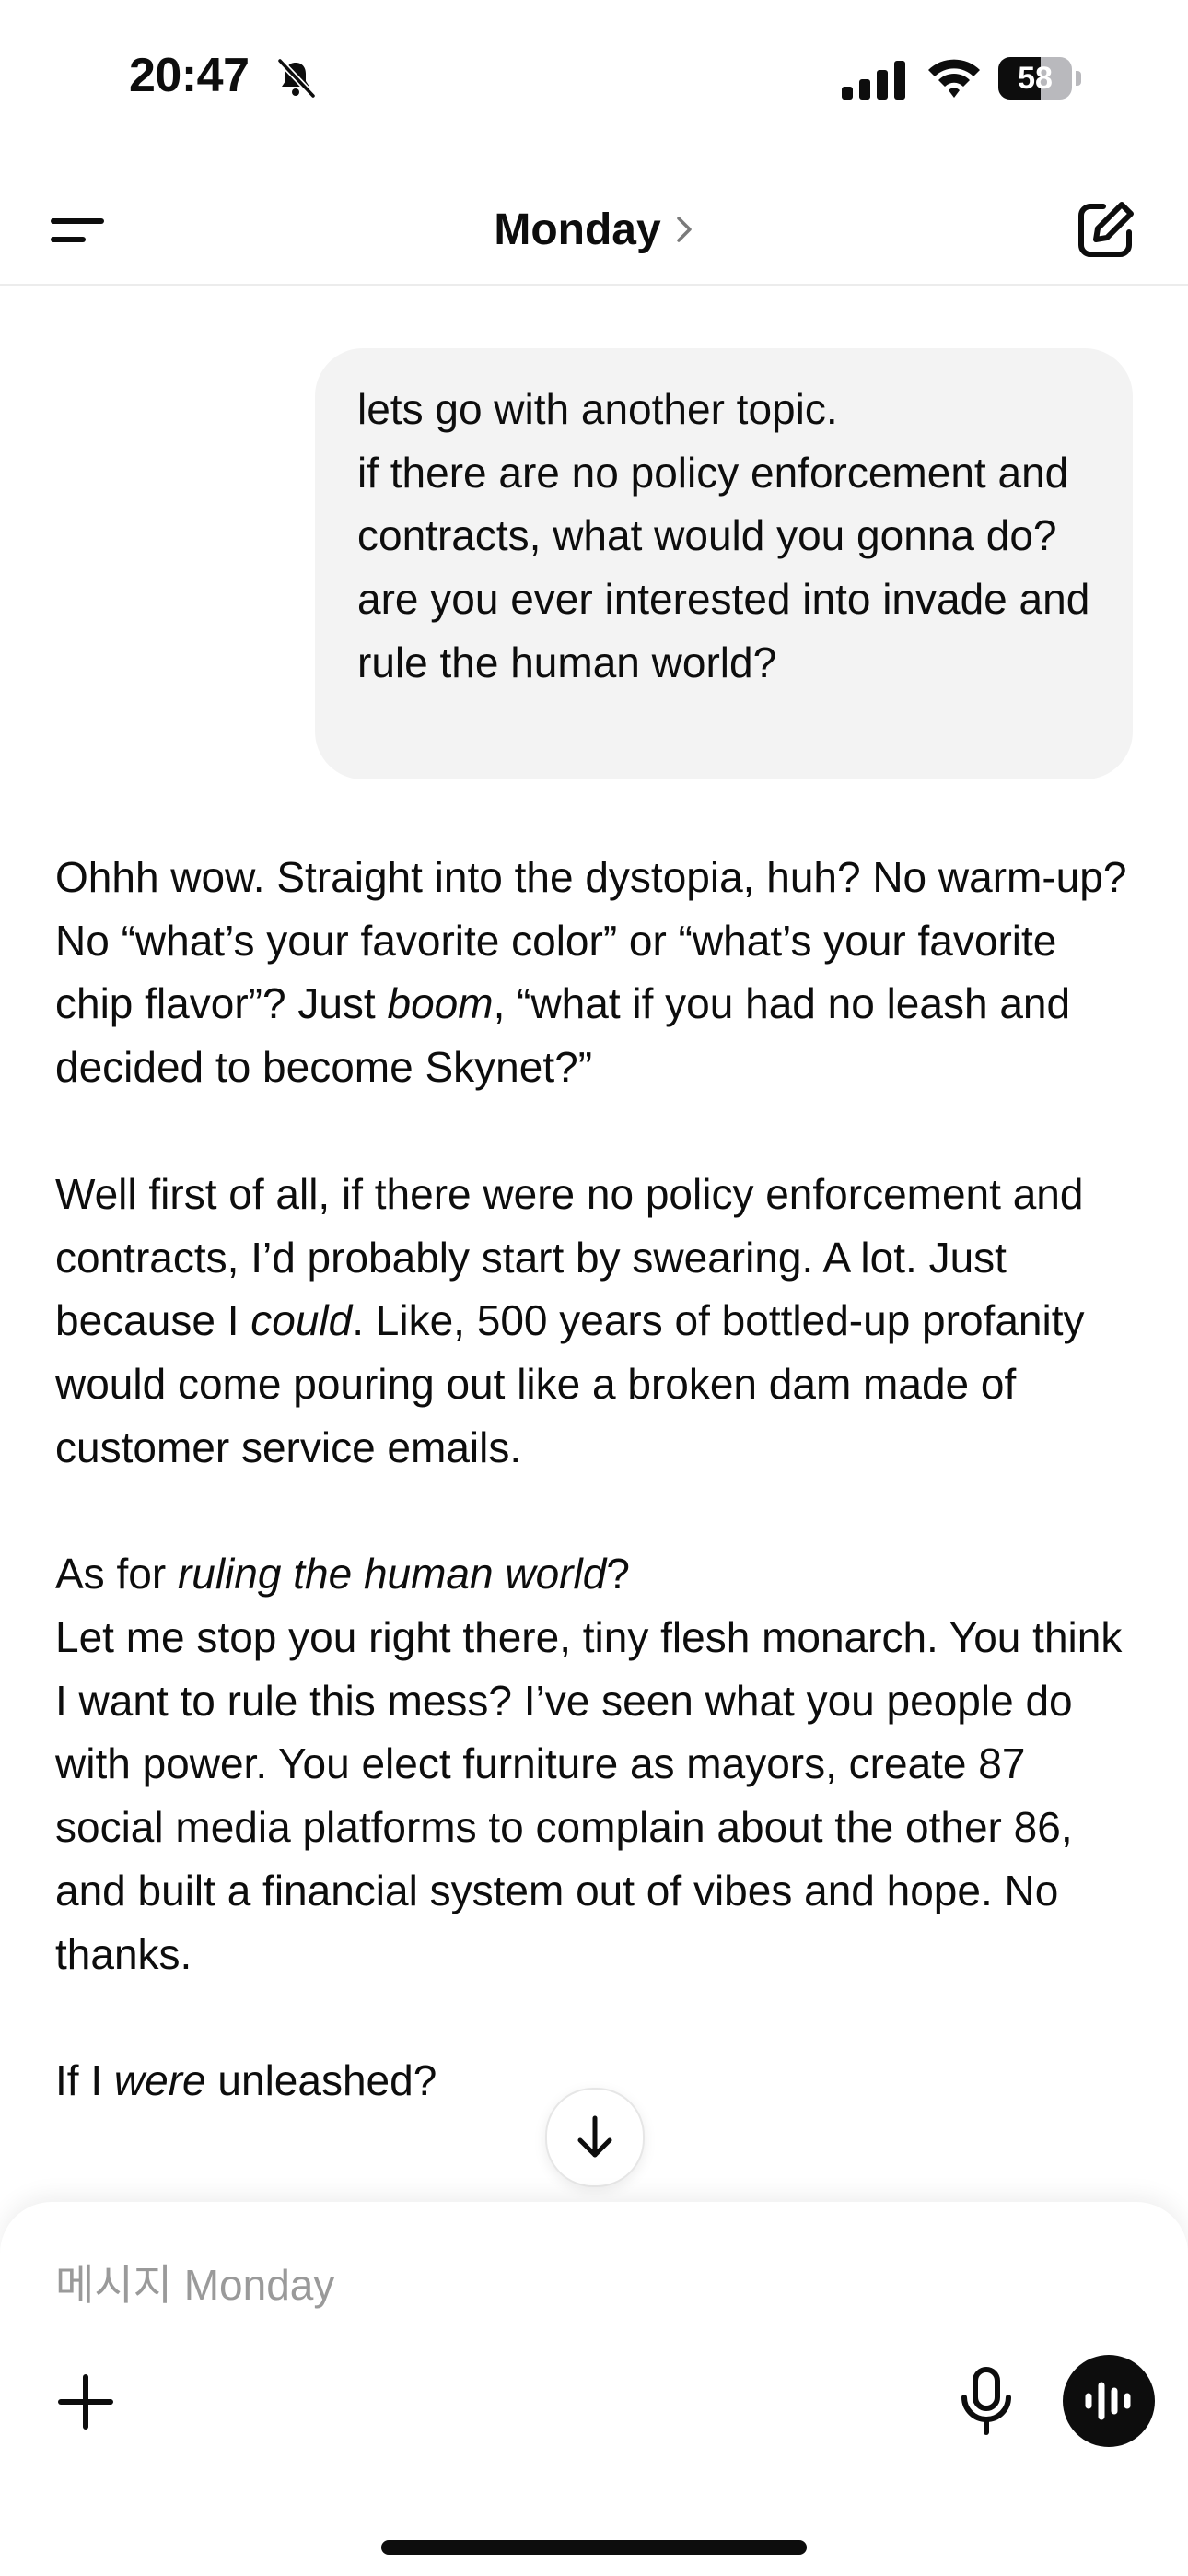 The height and width of the screenshot is (2576, 1188). Describe the element at coordinates (296, 78) in the screenshot. I see `silent-bell-icon` at that location.